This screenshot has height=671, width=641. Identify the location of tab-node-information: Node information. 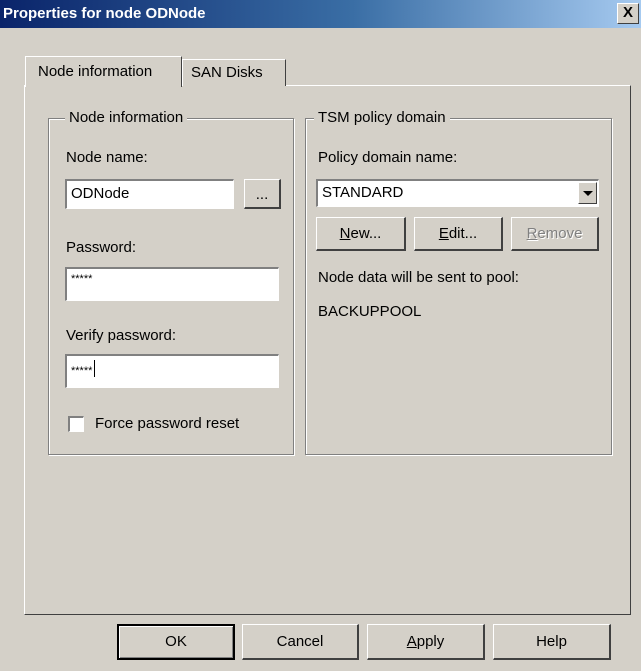
(103, 71).